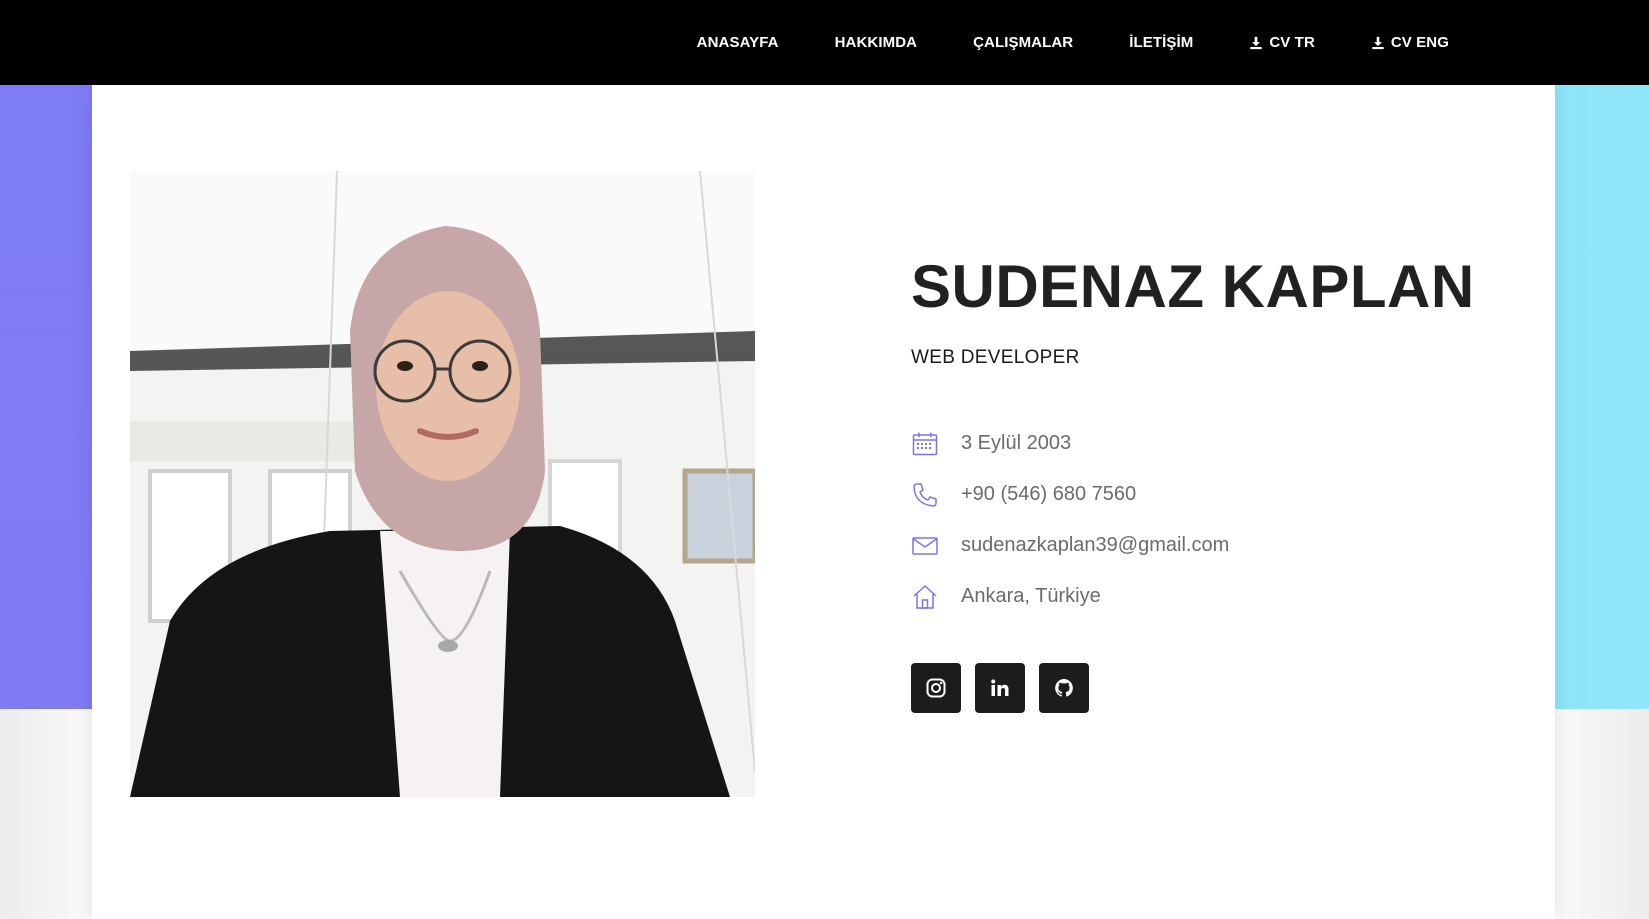 The height and width of the screenshot is (919, 1649). Describe the element at coordinates (1049, 494) in the screenshot. I see `phone-text: +90 (546) 680 7560` at that location.